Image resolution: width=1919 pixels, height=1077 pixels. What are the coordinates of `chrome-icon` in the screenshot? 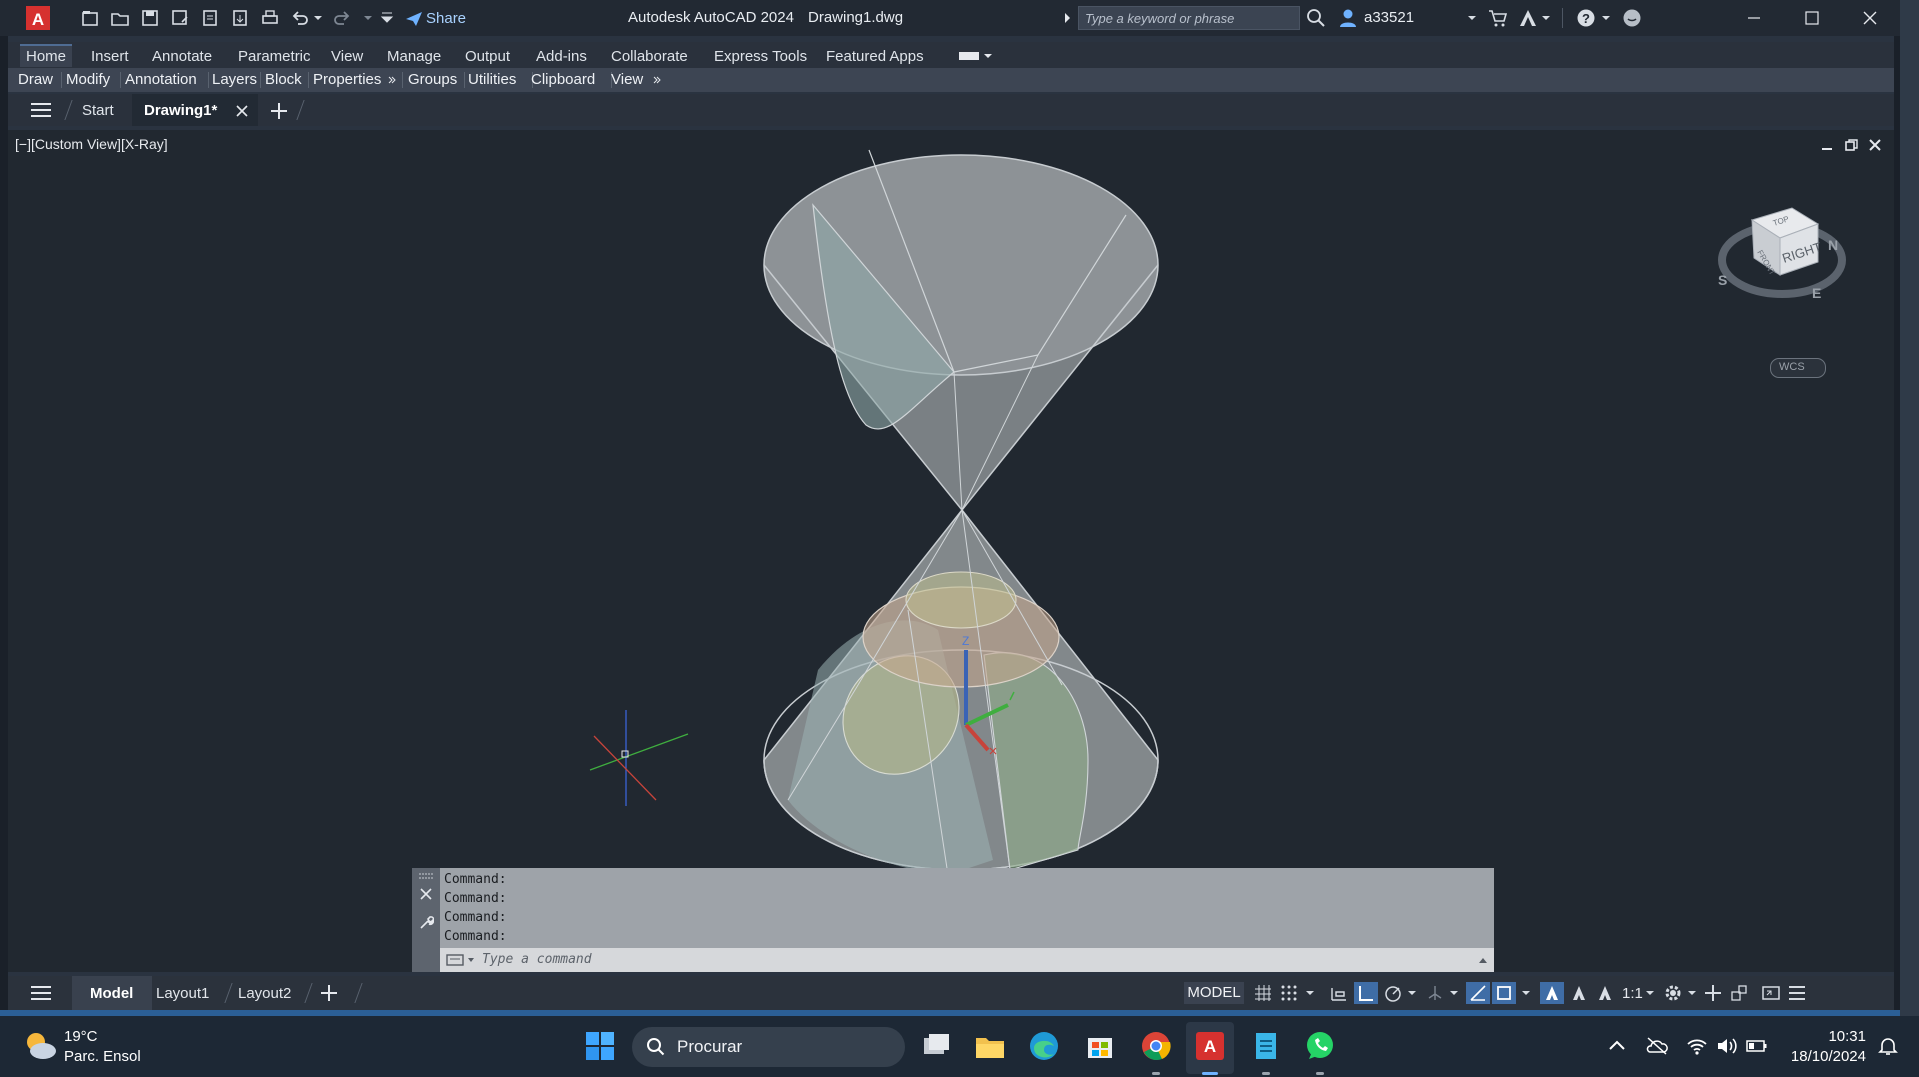 It's located at (1156, 1046).